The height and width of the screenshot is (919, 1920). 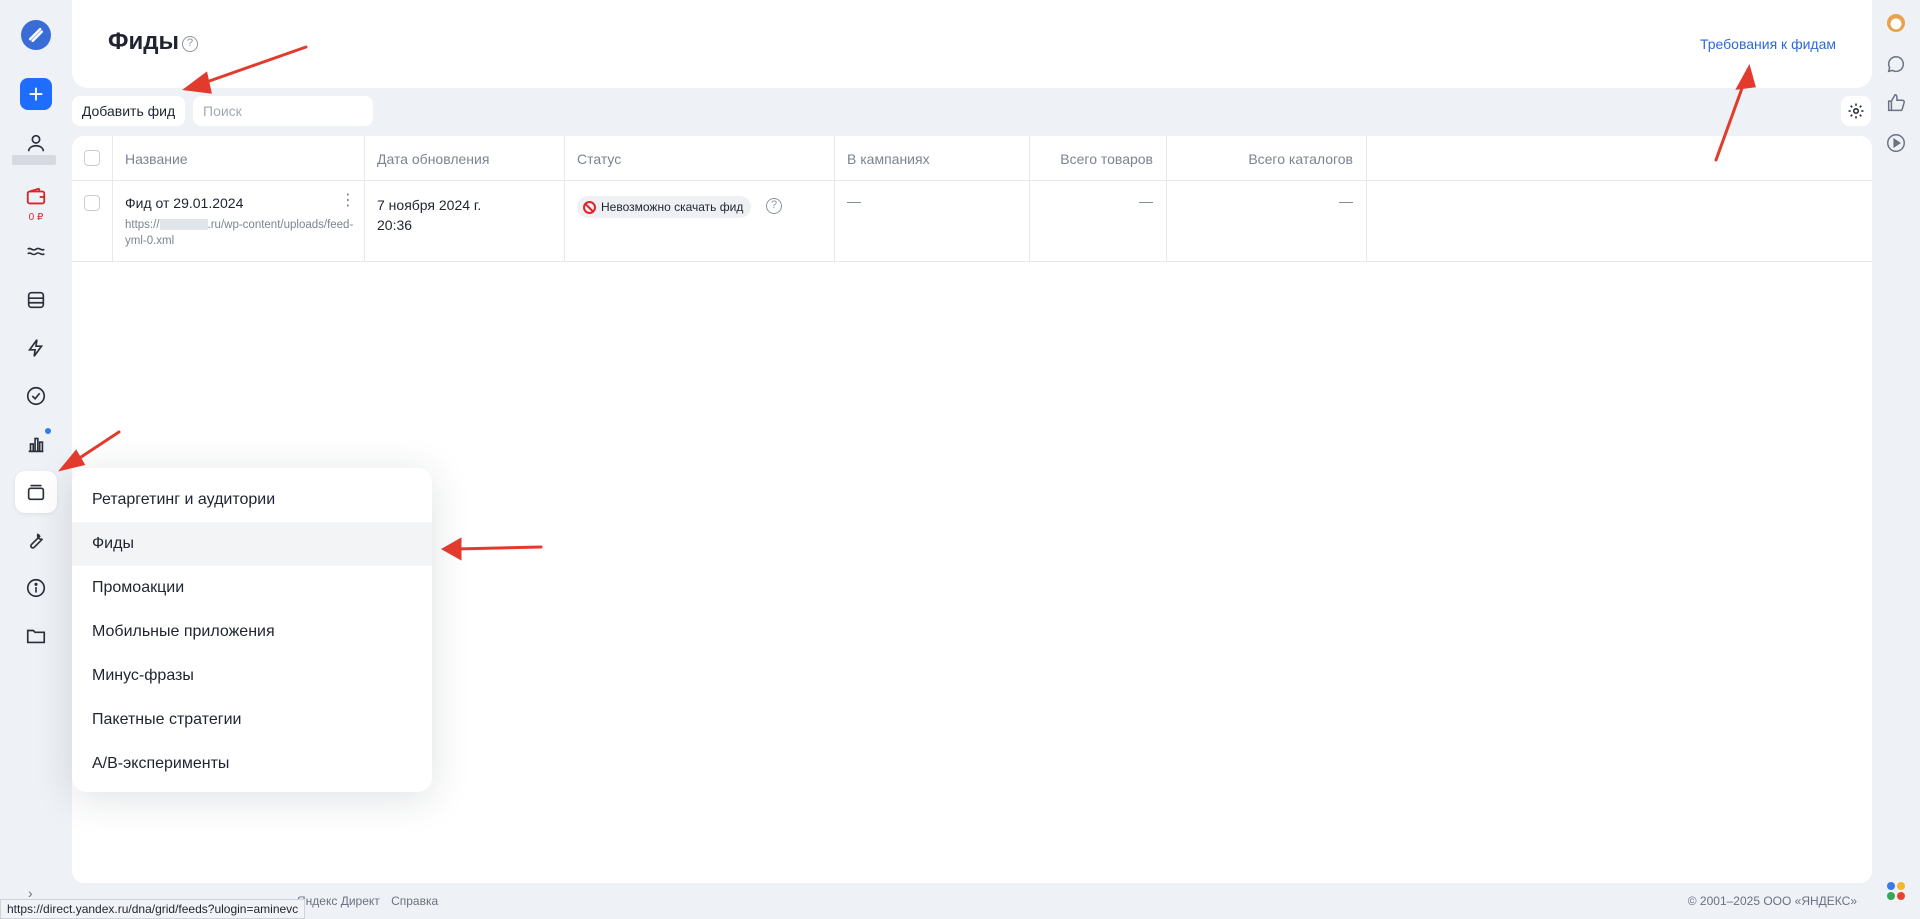 I want to click on wave-stats-icon, so click(x=36, y=251).